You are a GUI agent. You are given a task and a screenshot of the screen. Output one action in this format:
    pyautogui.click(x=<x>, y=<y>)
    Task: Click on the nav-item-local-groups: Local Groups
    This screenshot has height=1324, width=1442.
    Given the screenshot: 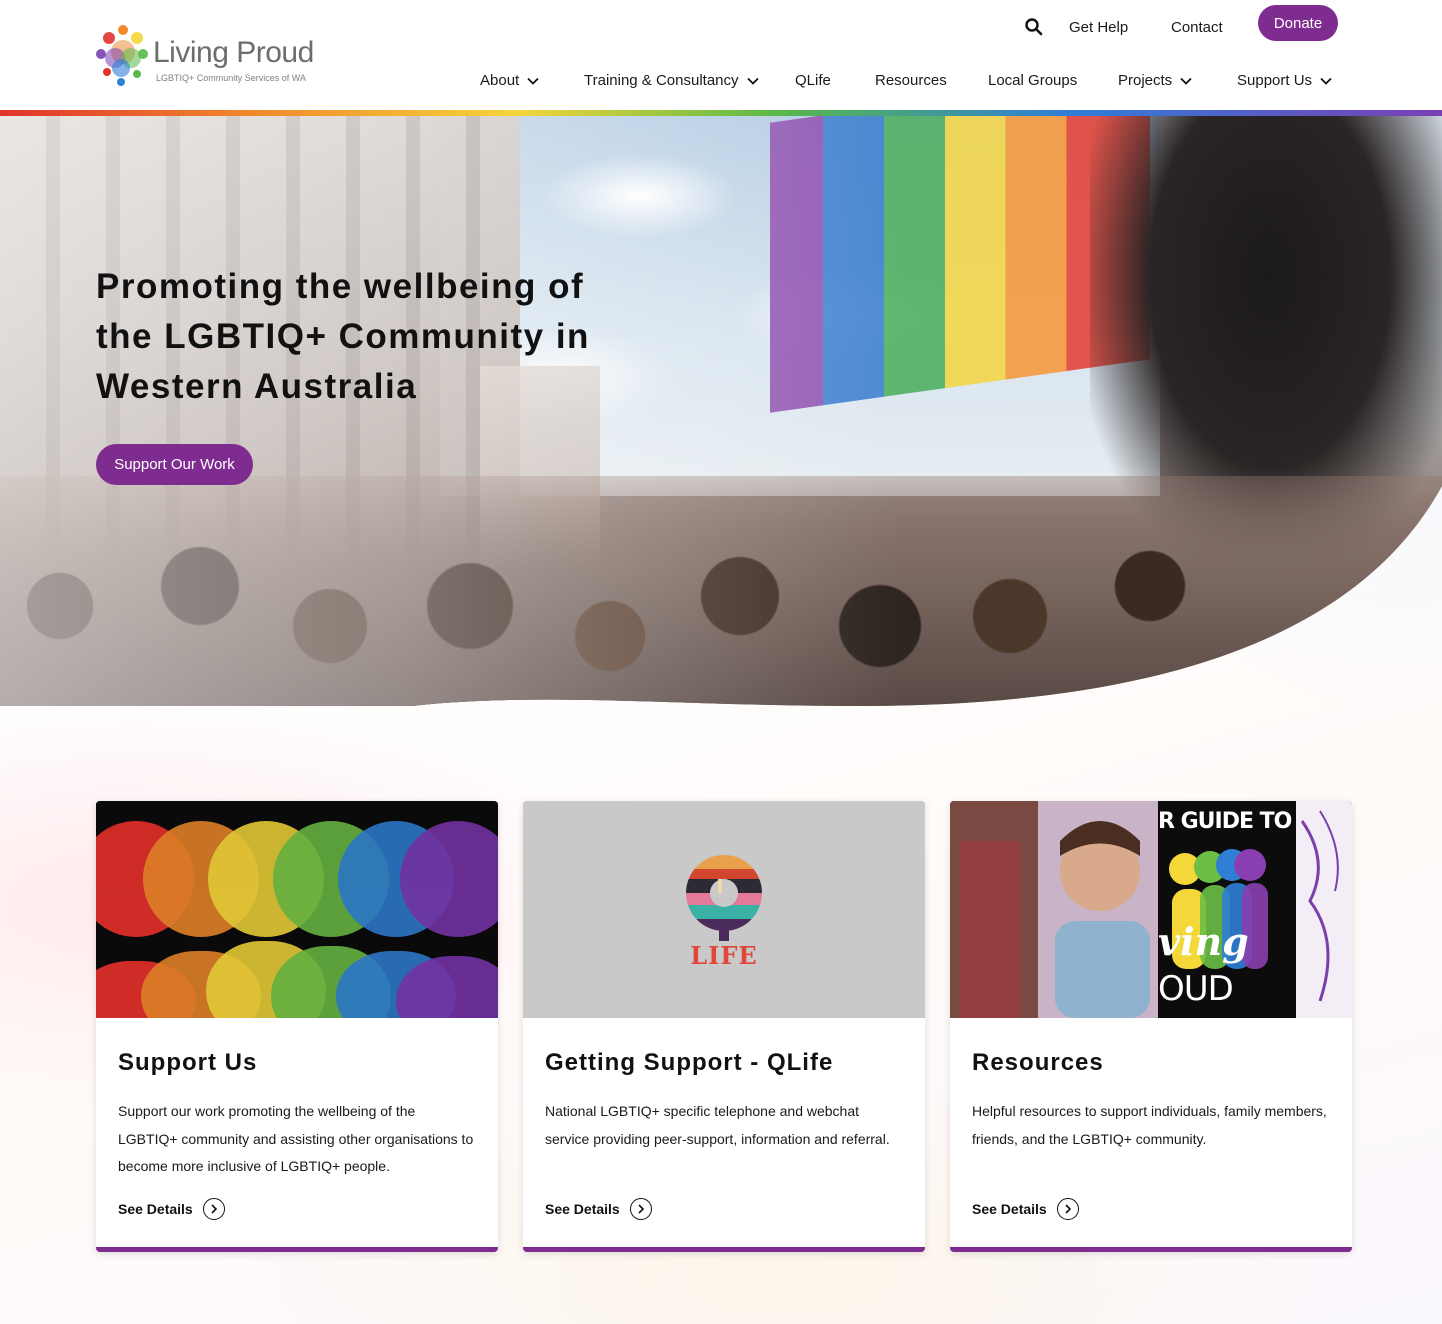 What is the action you would take?
    pyautogui.click(x=1032, y=80)
    